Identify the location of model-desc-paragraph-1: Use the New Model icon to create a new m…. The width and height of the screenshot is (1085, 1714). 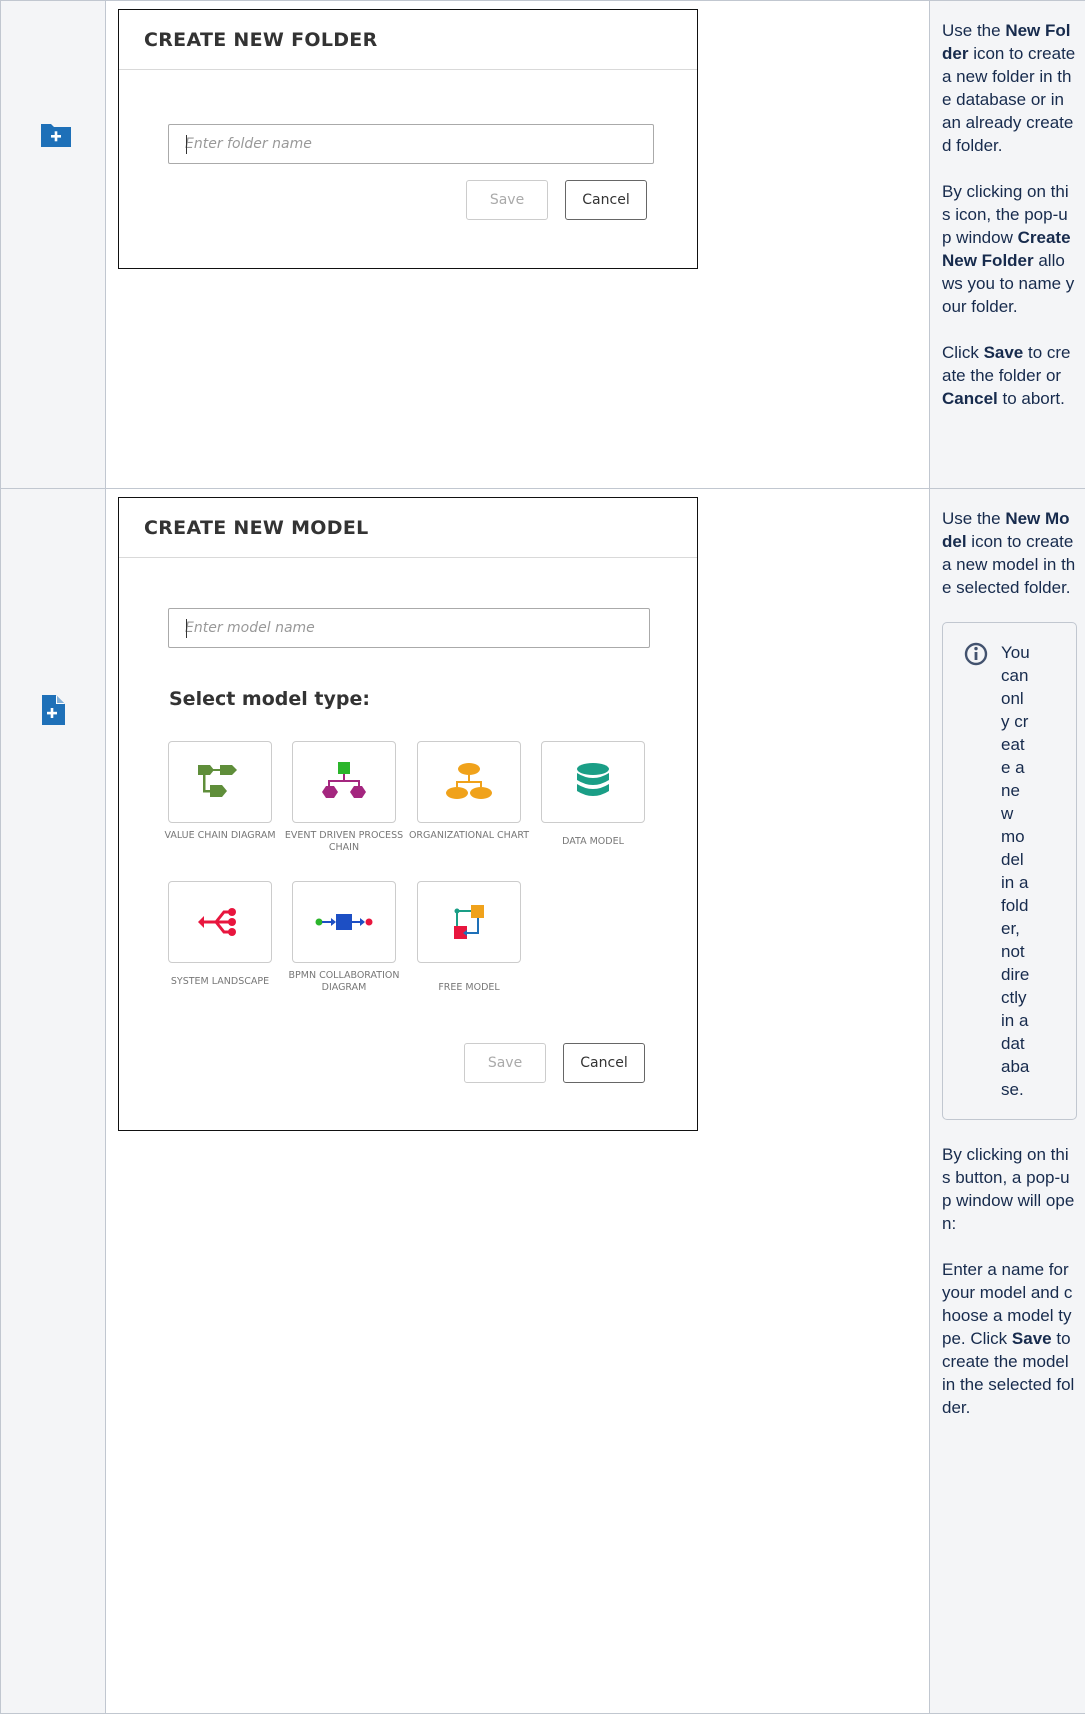
(1009, 553).